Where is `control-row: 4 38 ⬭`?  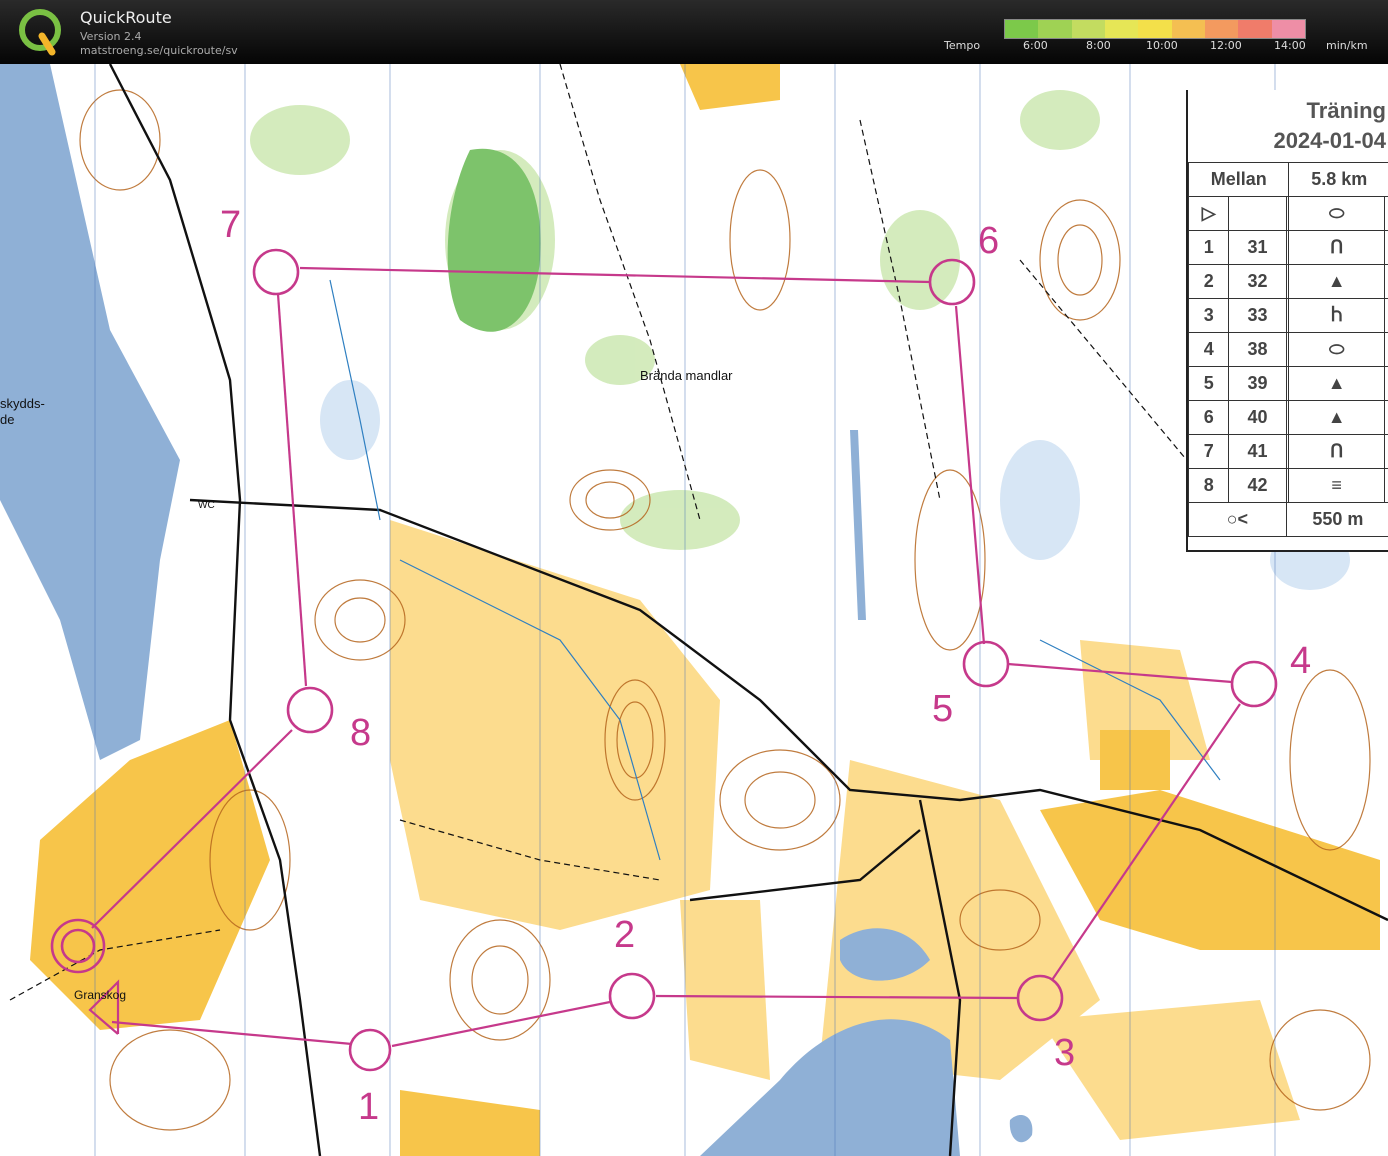
control-row: 4 38 ⬭ is located at coordinates (1287, 349).